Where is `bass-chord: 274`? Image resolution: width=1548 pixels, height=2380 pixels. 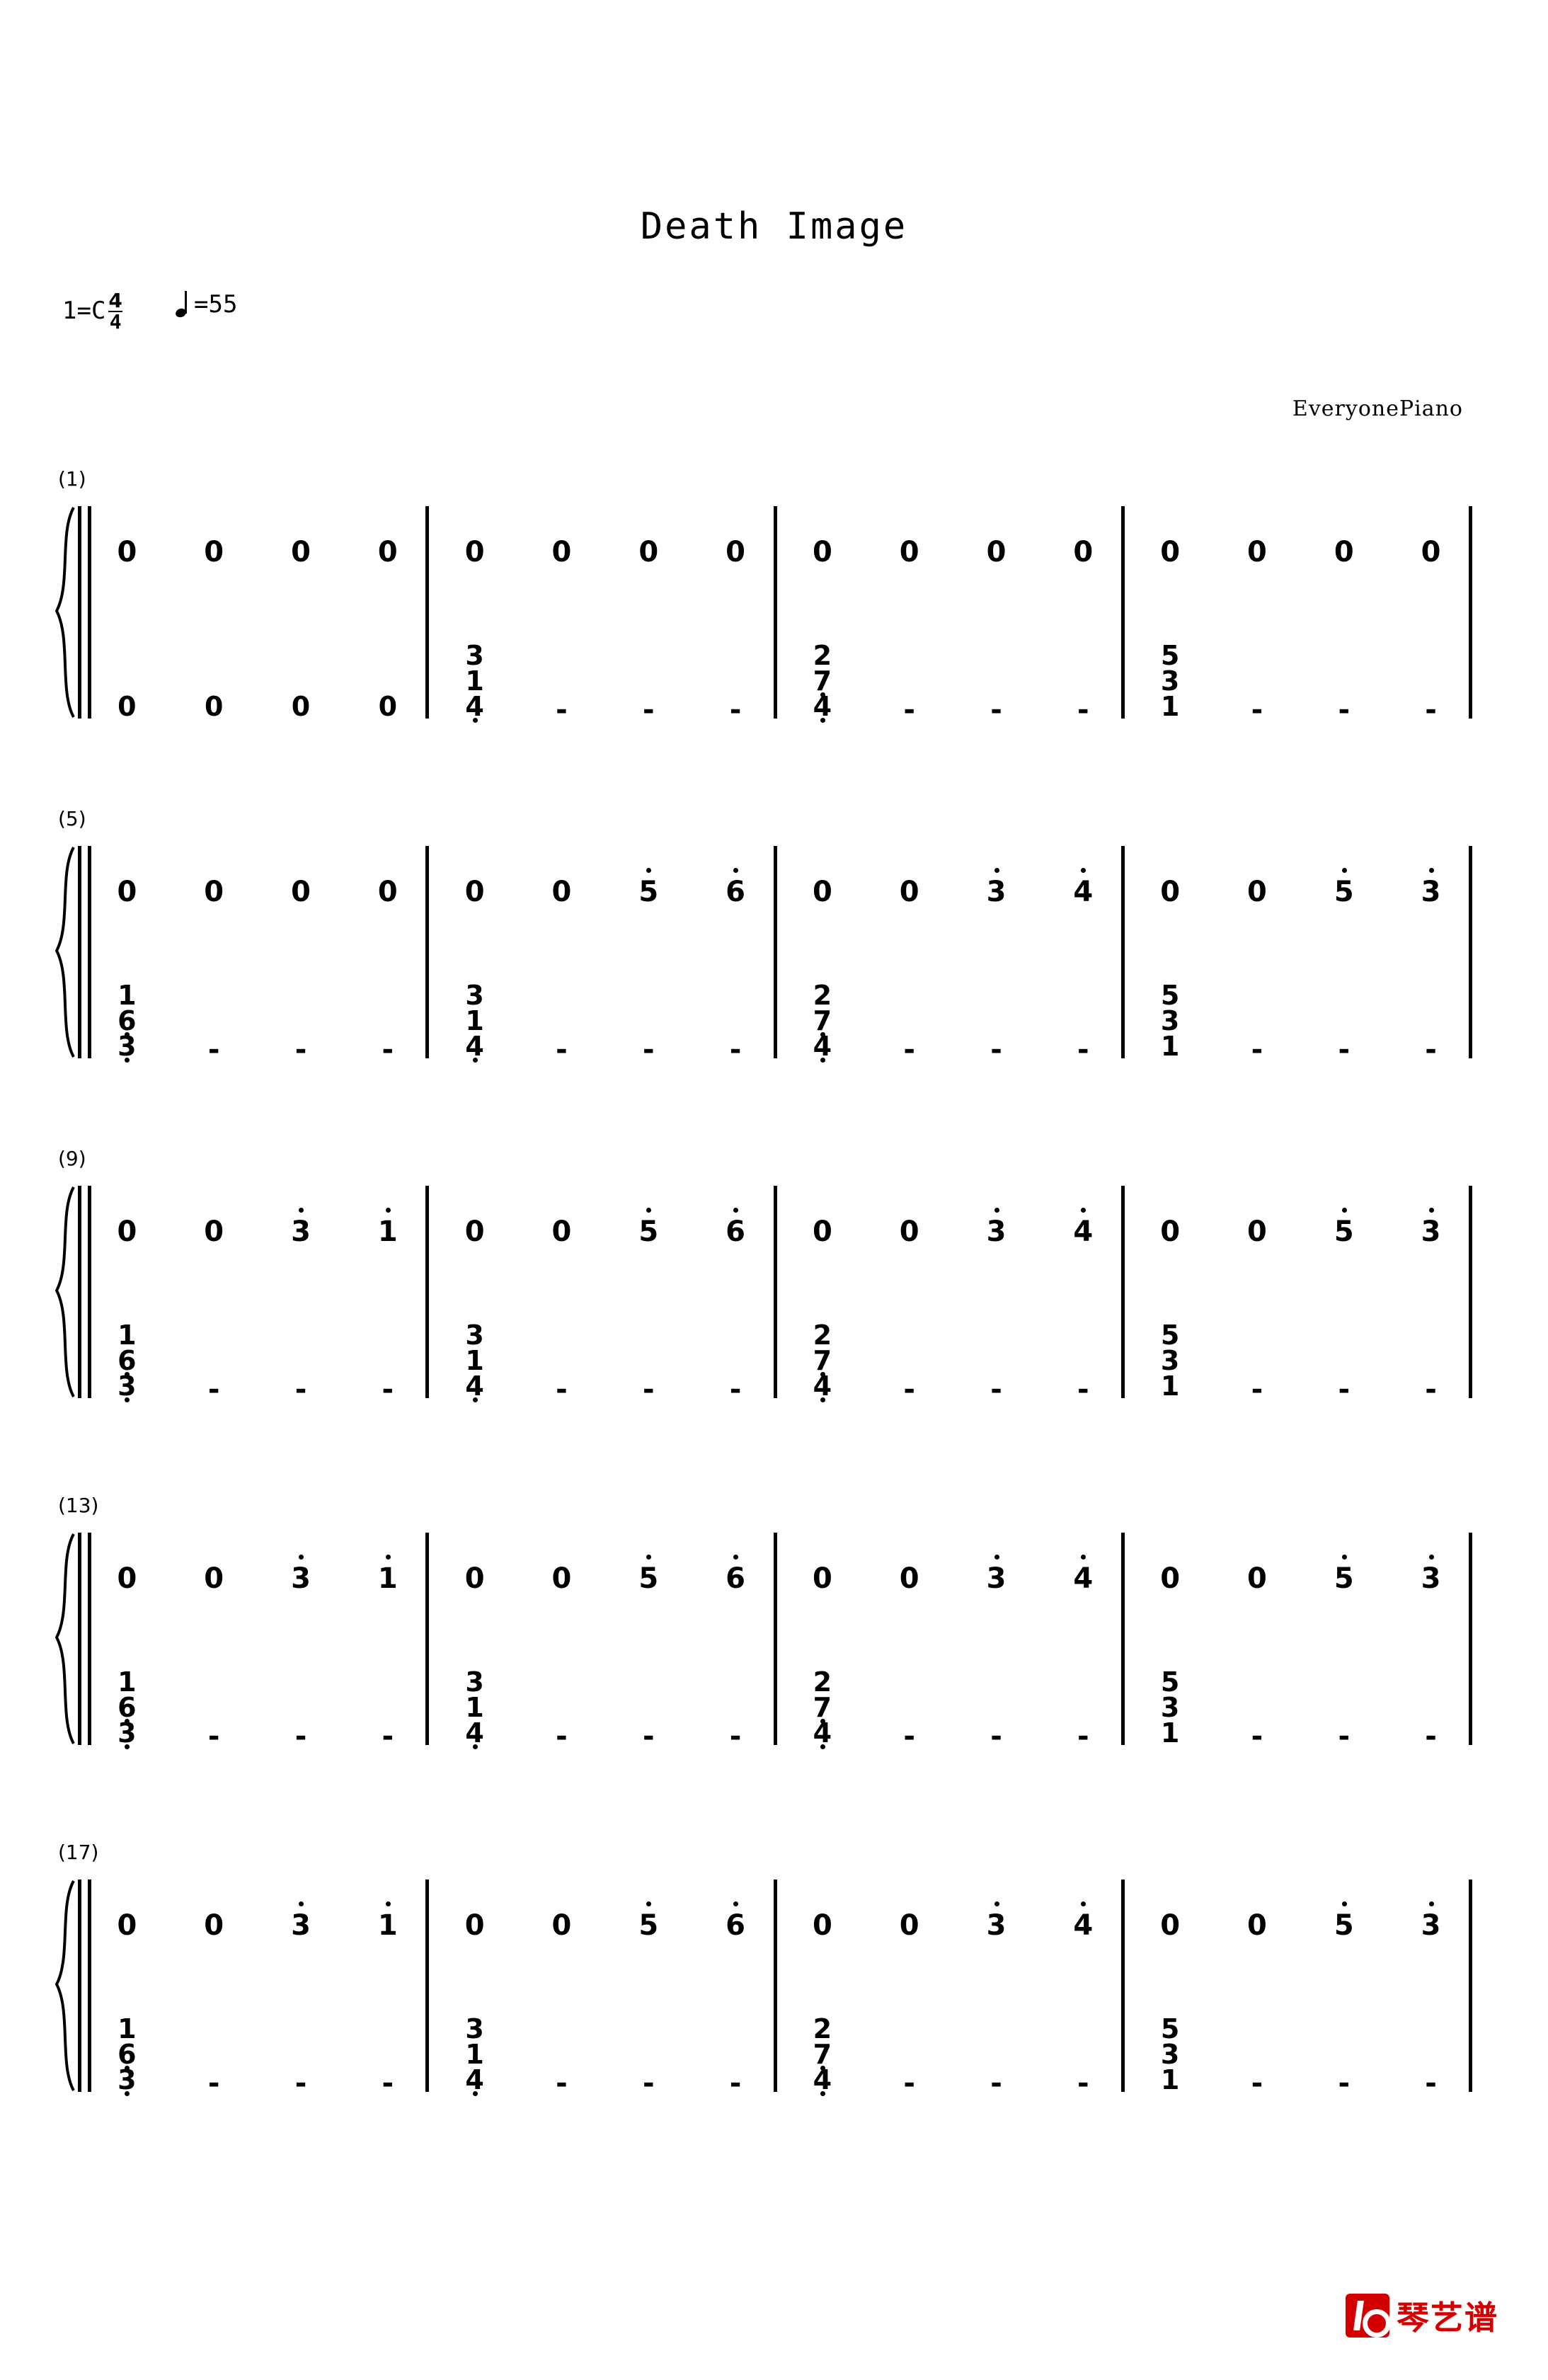 bass-chord: 274 is located at coordinates (823, 1023).